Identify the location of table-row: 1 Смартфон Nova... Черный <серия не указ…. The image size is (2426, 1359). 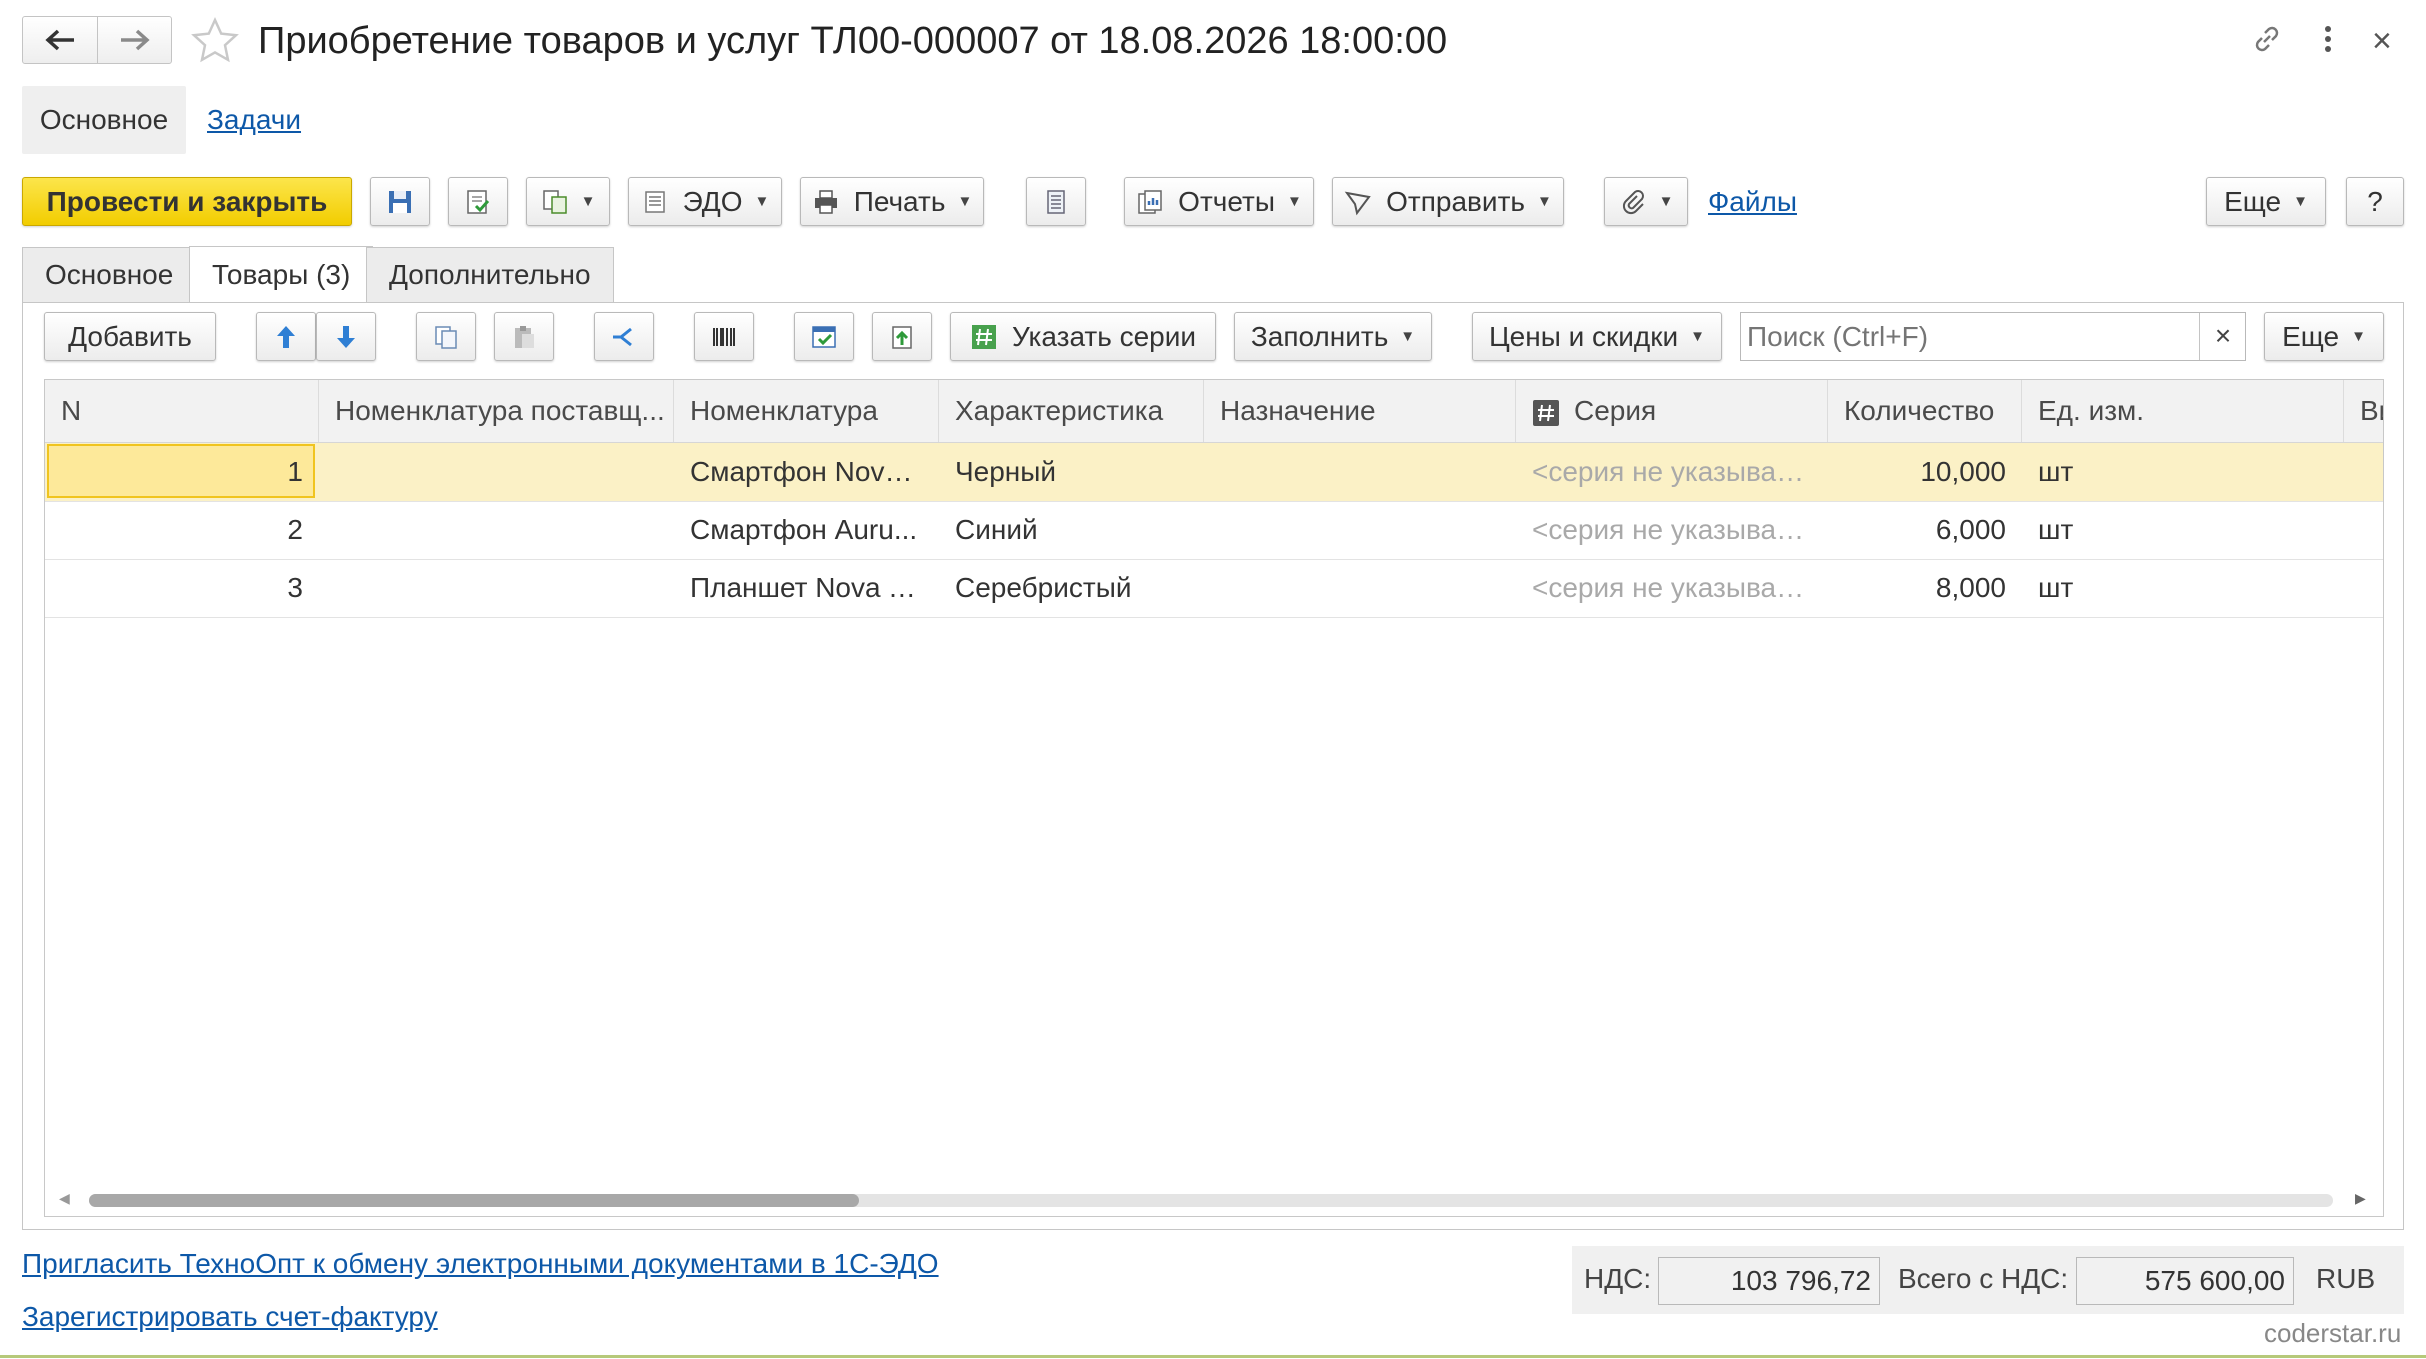
(1214, 472).